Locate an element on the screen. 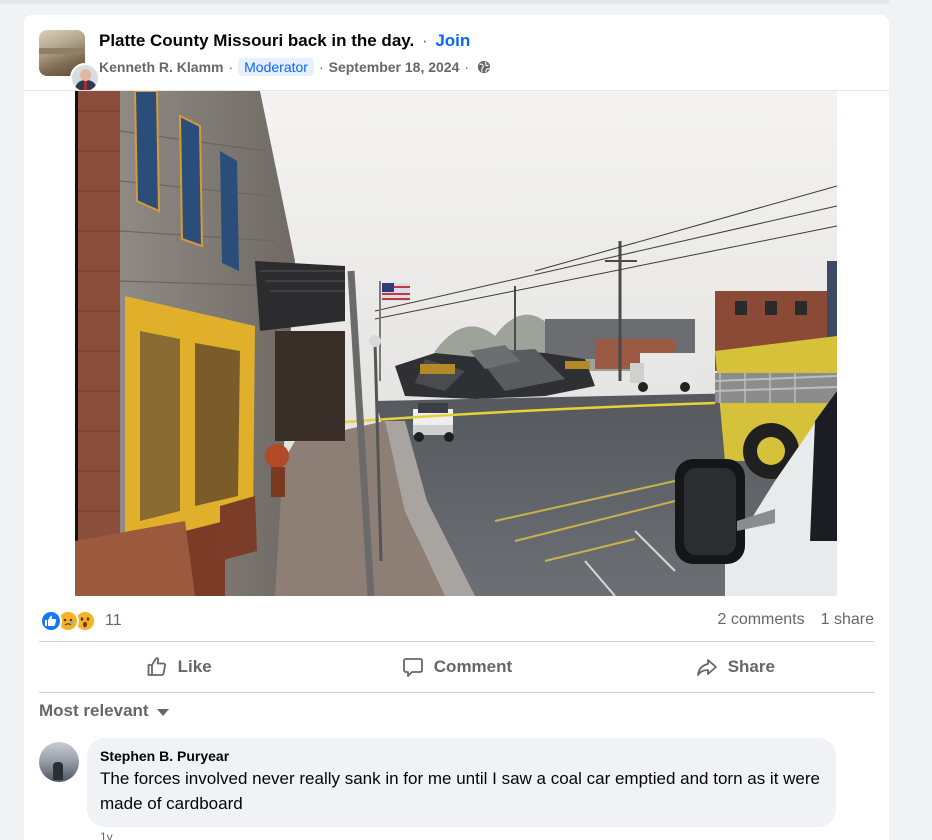 The height and width of the screenshot is (840, 932). comment-sort-dropdown: Most relevant is located at coordinates (104, 711).